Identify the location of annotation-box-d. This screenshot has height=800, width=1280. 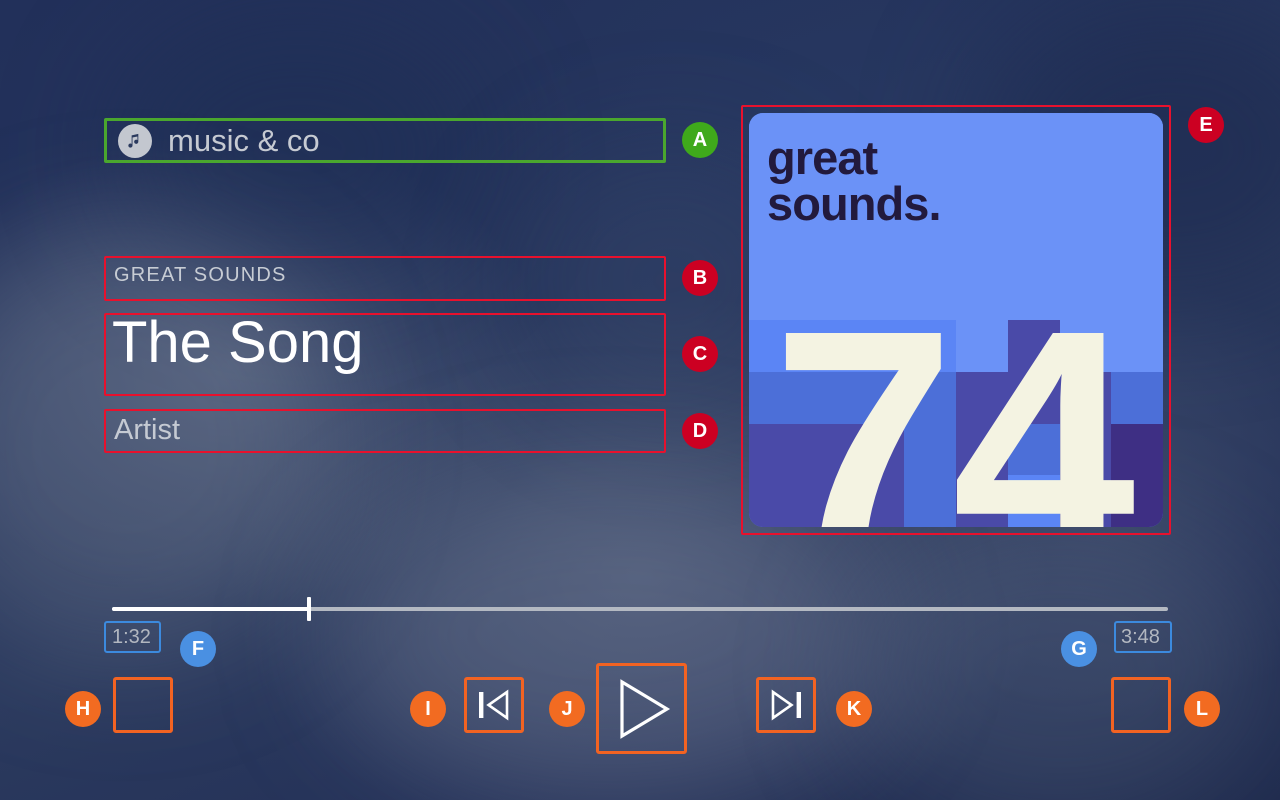
(385, 431).